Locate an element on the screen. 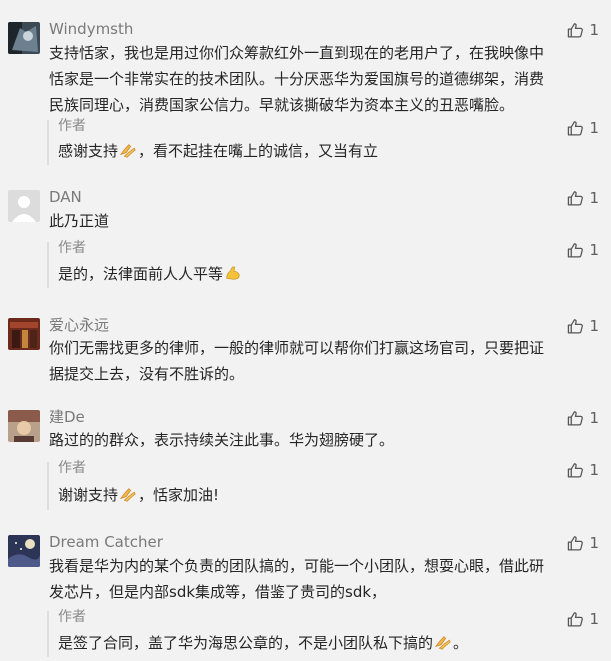 The image size is (611, 661). reply-text: 是签了合同，盖了华为海思公章的，不是小团队私下搞的 。 is located at coordinates (309, 644).